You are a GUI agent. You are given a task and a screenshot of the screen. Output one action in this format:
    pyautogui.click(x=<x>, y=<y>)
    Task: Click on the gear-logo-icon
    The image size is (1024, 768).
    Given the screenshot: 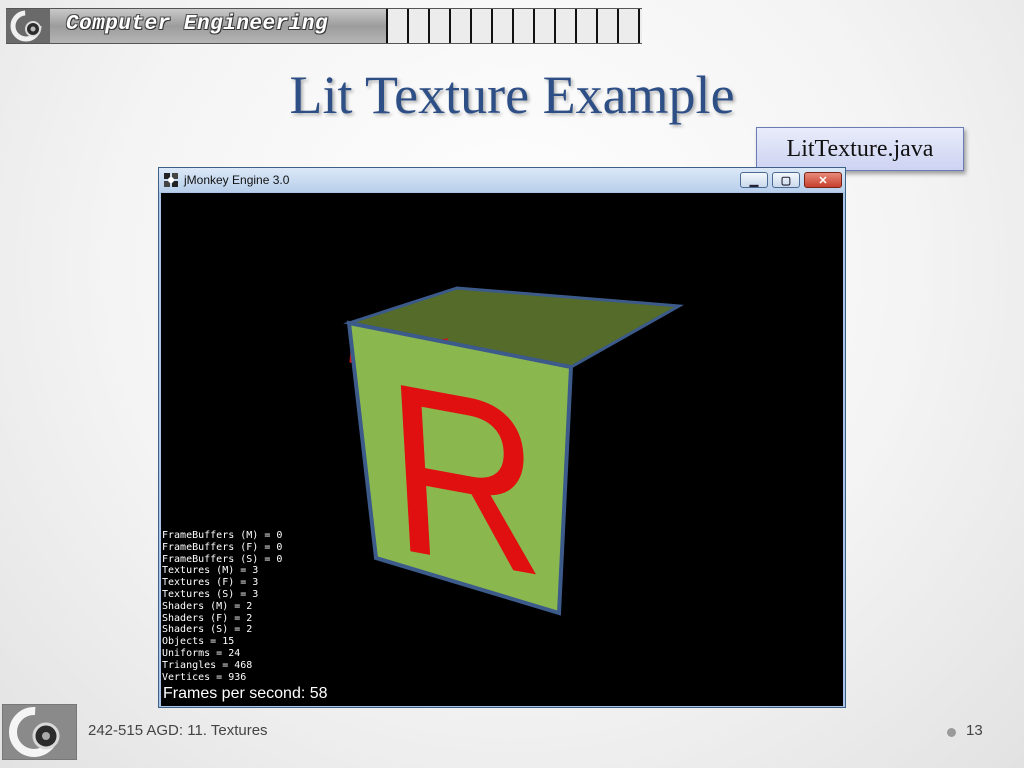 What is the action you would take?
    pyautogui.click(x=28, y=26)
    